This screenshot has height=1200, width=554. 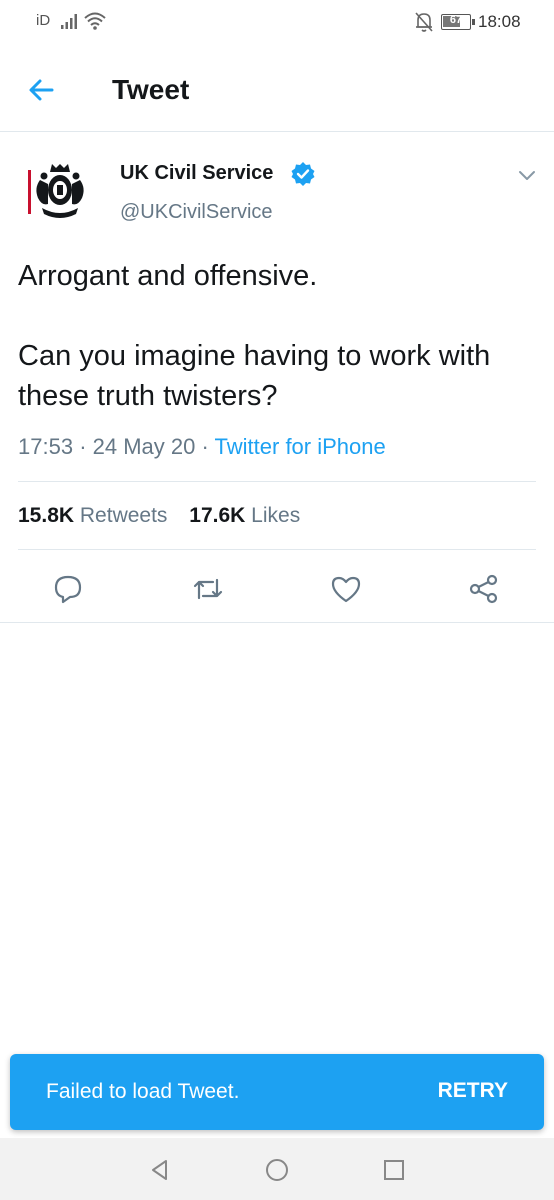 What do you see at coordinates (68, 589) in the screenshot?
I see `reply-icon` at bounding box center [68, 589].